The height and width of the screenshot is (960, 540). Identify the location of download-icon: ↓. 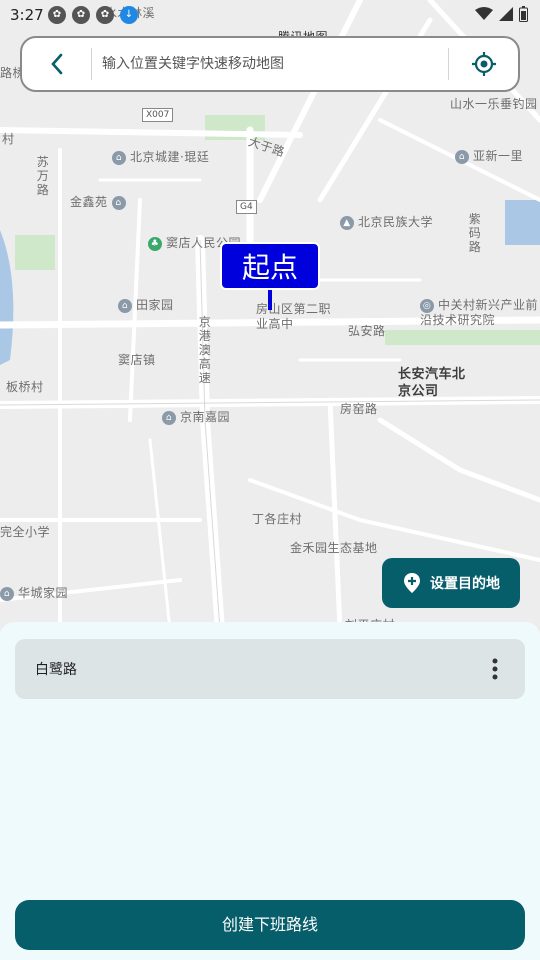
(129, 15).